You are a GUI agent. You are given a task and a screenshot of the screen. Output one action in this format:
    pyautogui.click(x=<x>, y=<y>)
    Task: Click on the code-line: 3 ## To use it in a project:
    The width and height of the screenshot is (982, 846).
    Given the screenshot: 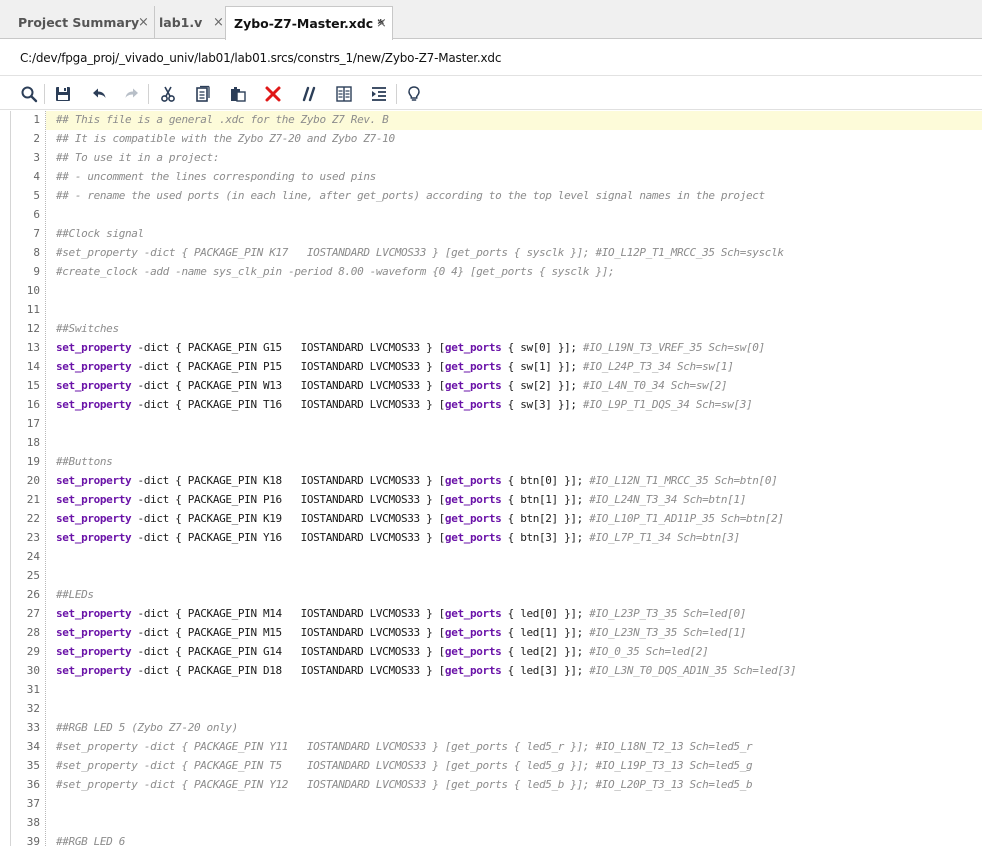 What is the action you would take?
    pyautogui.click(x=491, y=158)
    